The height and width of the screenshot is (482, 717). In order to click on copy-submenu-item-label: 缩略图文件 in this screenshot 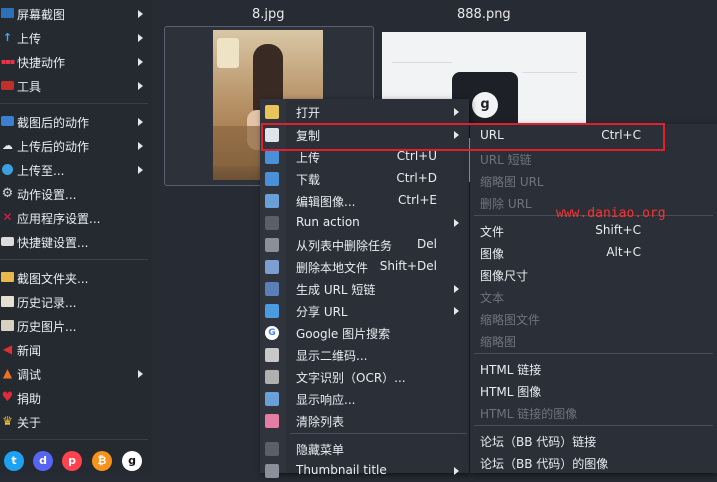, I will do `click(510, 320)`.